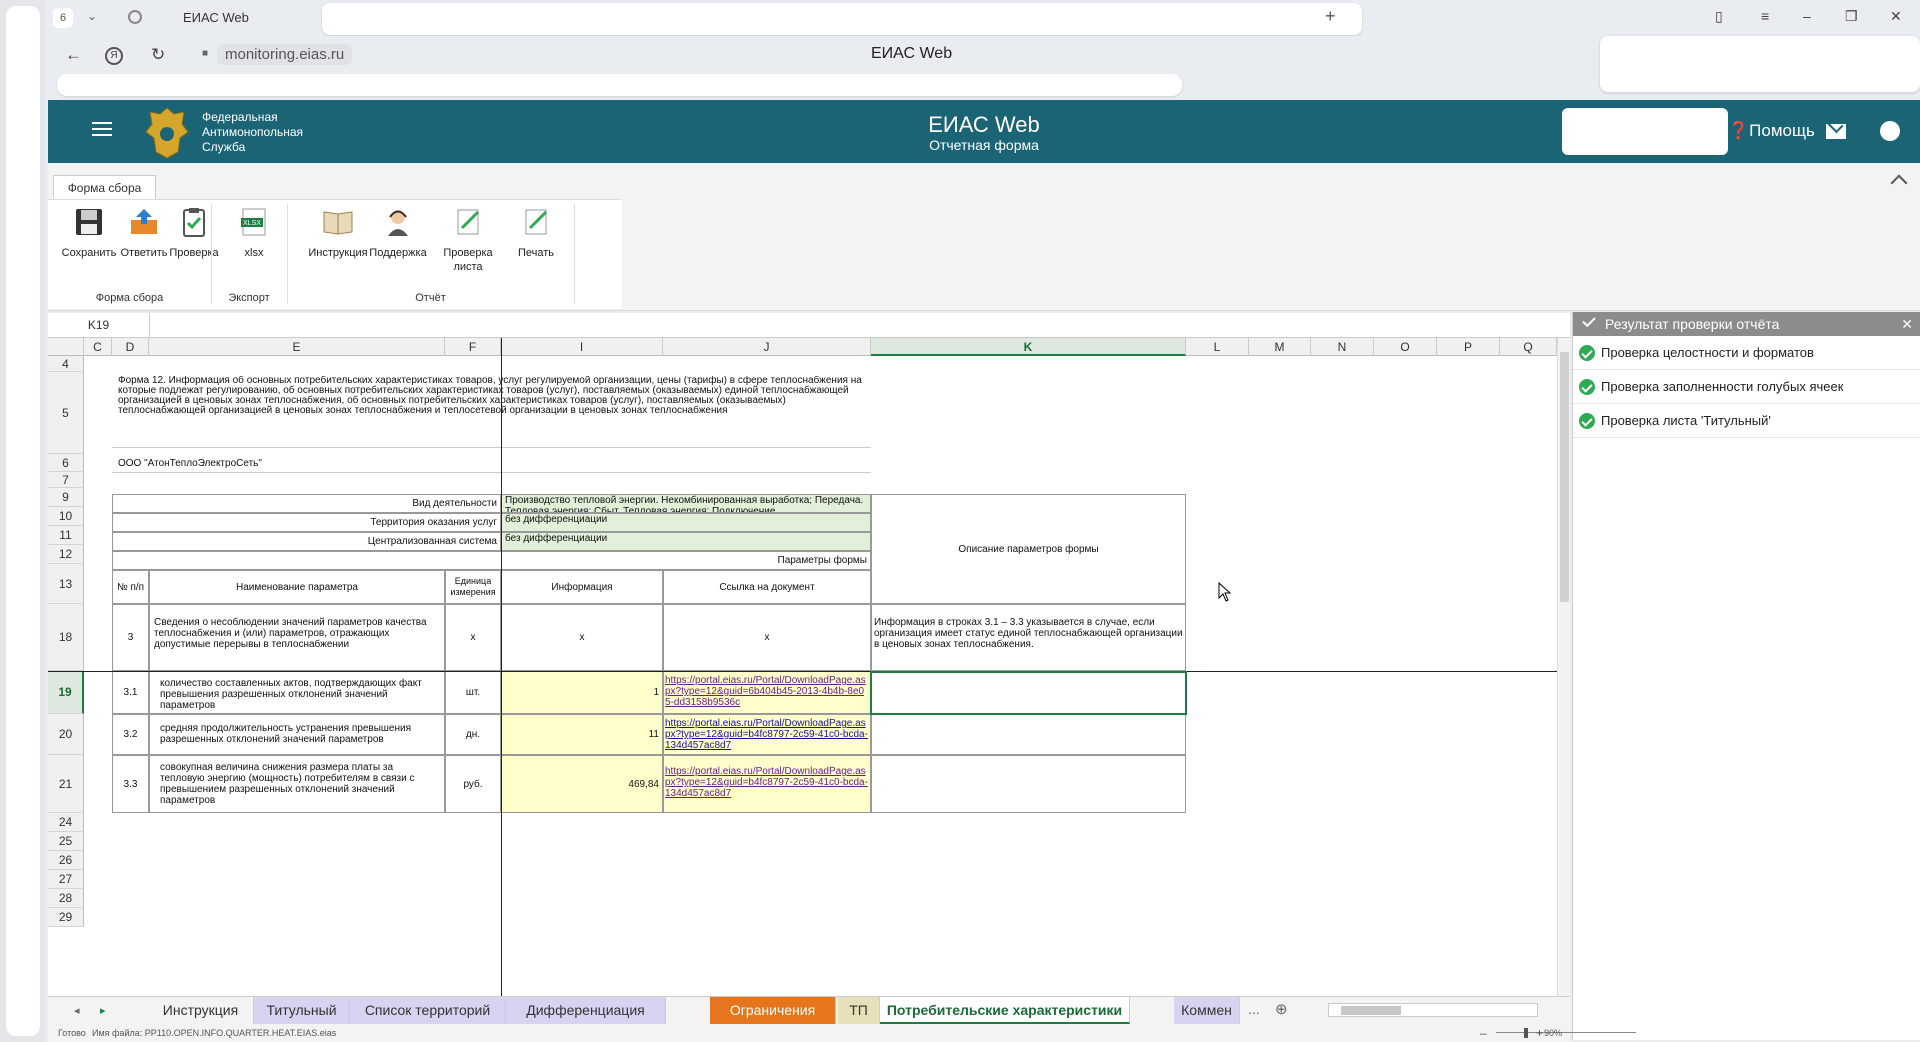  What do you see at coordinates (99, 325) in the screenshot?
I see `cell-reference: K19` at bounding box center [99, 325].